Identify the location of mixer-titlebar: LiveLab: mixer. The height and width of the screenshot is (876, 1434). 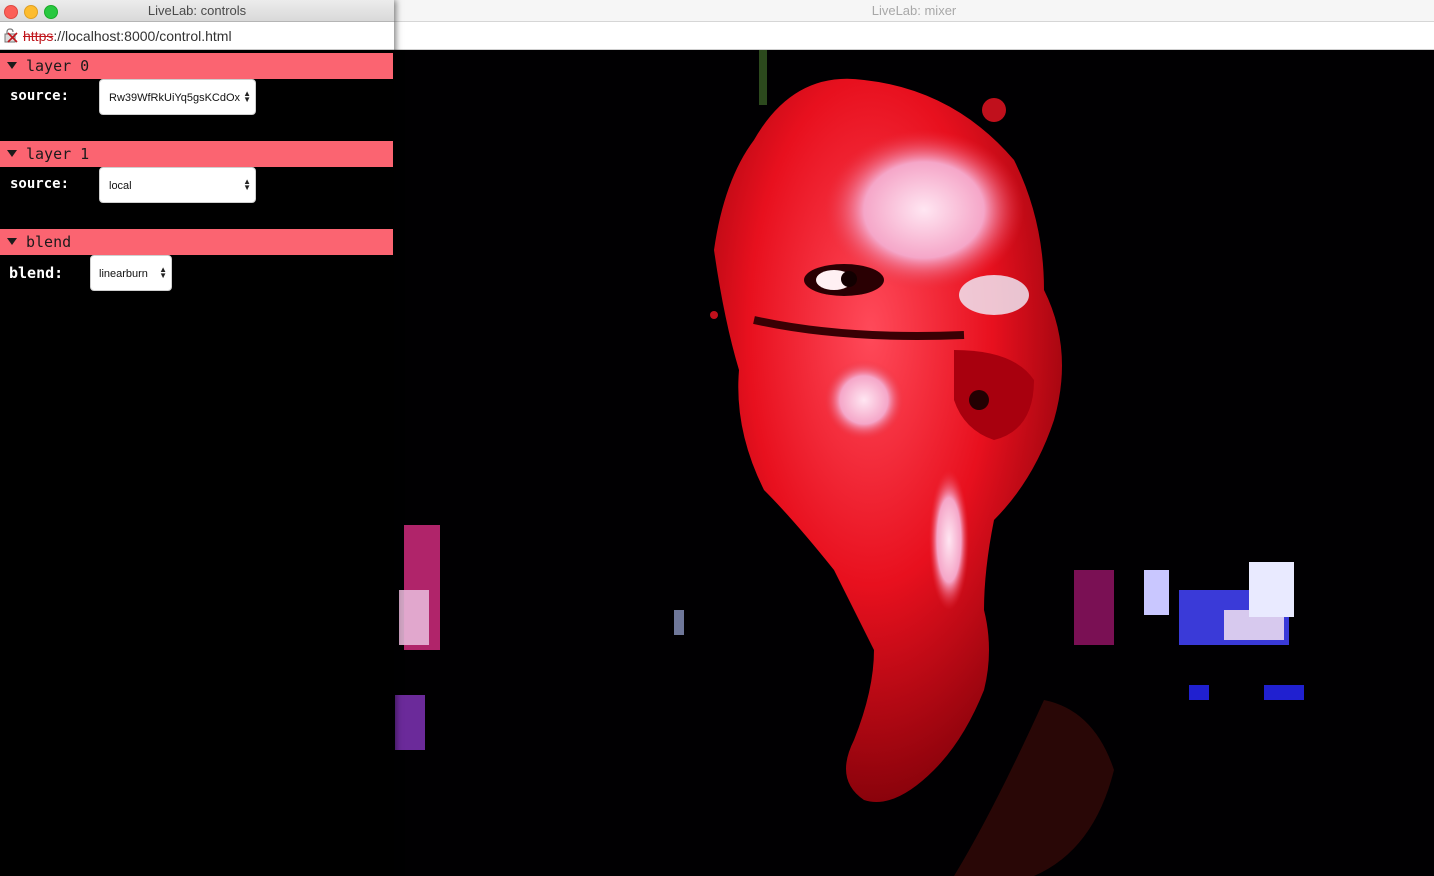
(914, 11).